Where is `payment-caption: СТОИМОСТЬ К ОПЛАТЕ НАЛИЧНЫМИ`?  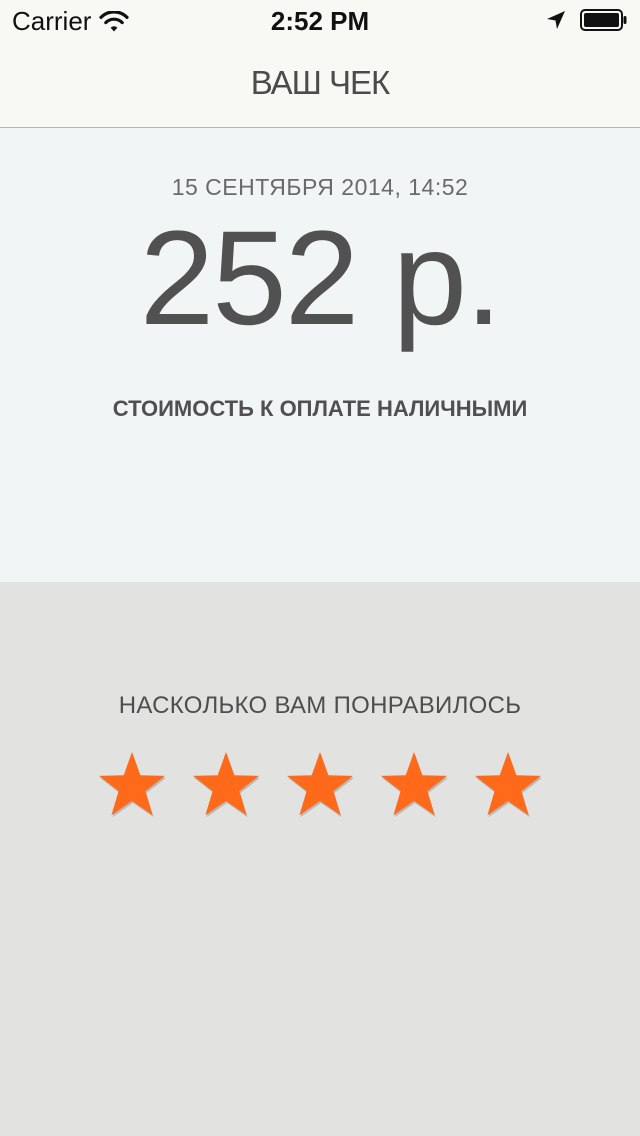
payment-caption: СТОИМОСТЬ К ОПЛАТЕ НАЛИЧНЫМИ is located at coordinates (320, 408).